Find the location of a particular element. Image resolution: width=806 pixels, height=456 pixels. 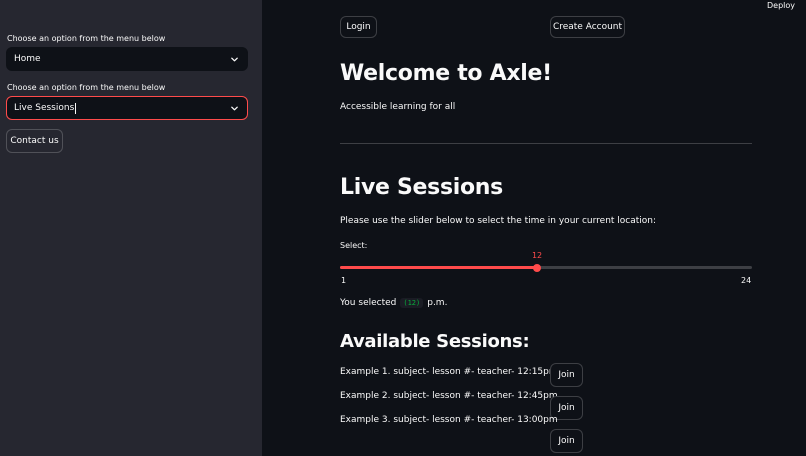

contact-us-button: Contact us is located at coordinates (34, 141).